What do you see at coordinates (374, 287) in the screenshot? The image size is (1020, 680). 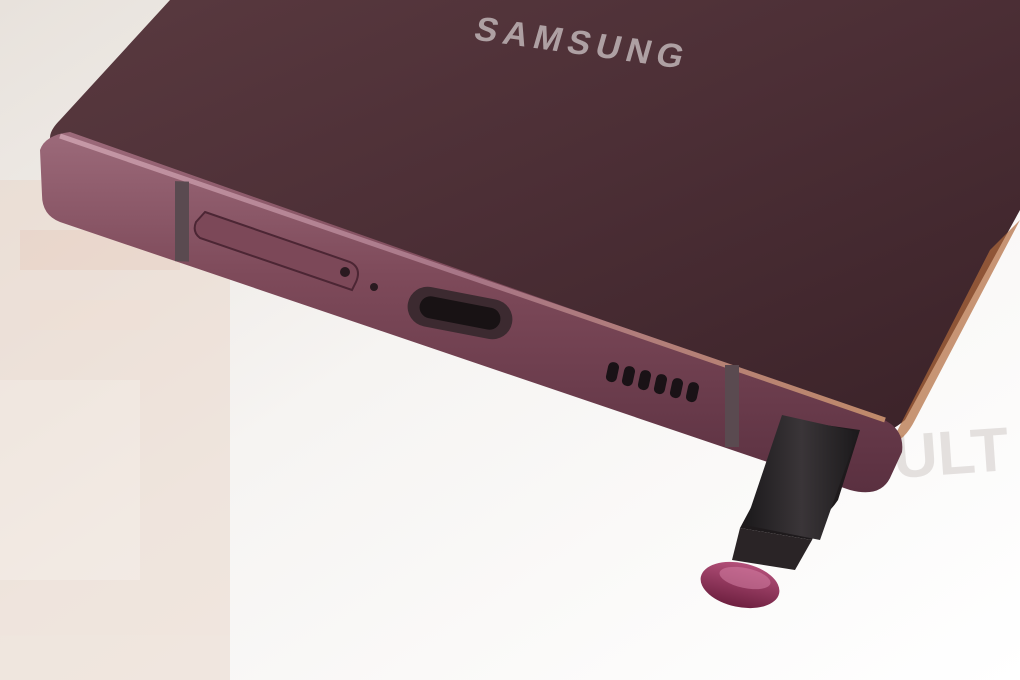 I see `microphone-hole` at bounding box center [374, 287].